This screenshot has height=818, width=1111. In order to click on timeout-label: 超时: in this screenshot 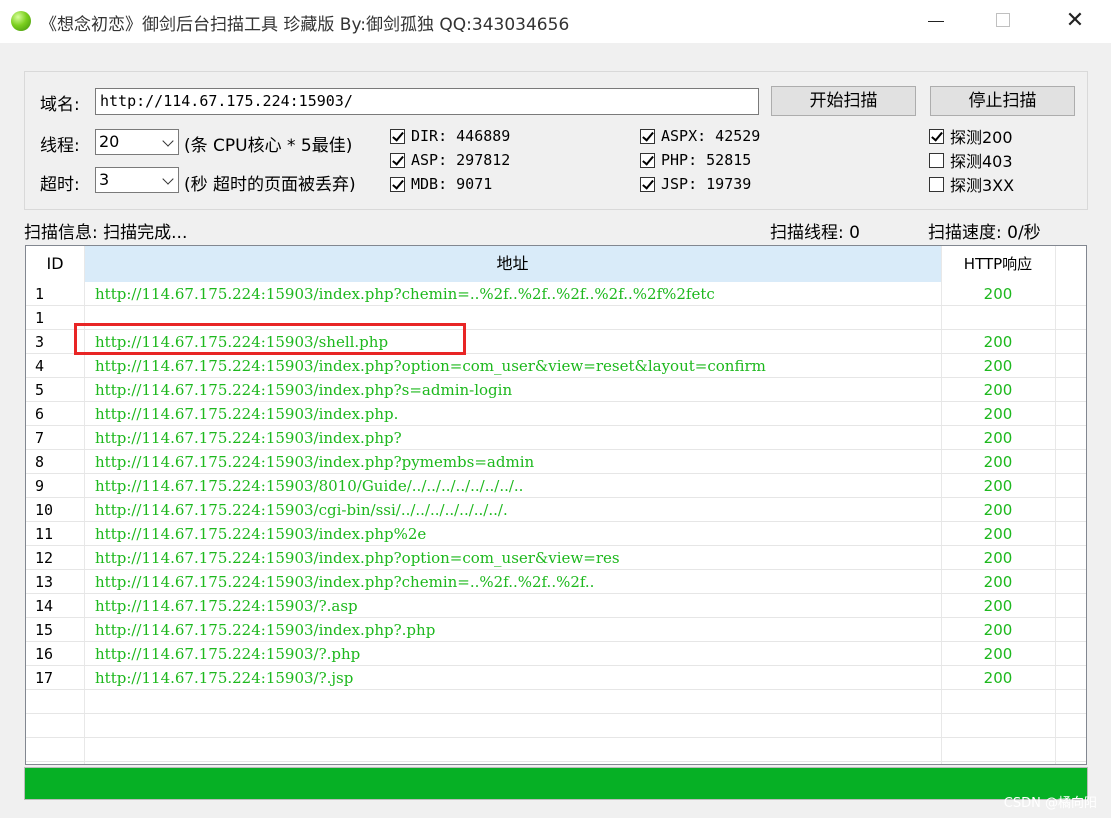, I will do `click(60, 185)`.